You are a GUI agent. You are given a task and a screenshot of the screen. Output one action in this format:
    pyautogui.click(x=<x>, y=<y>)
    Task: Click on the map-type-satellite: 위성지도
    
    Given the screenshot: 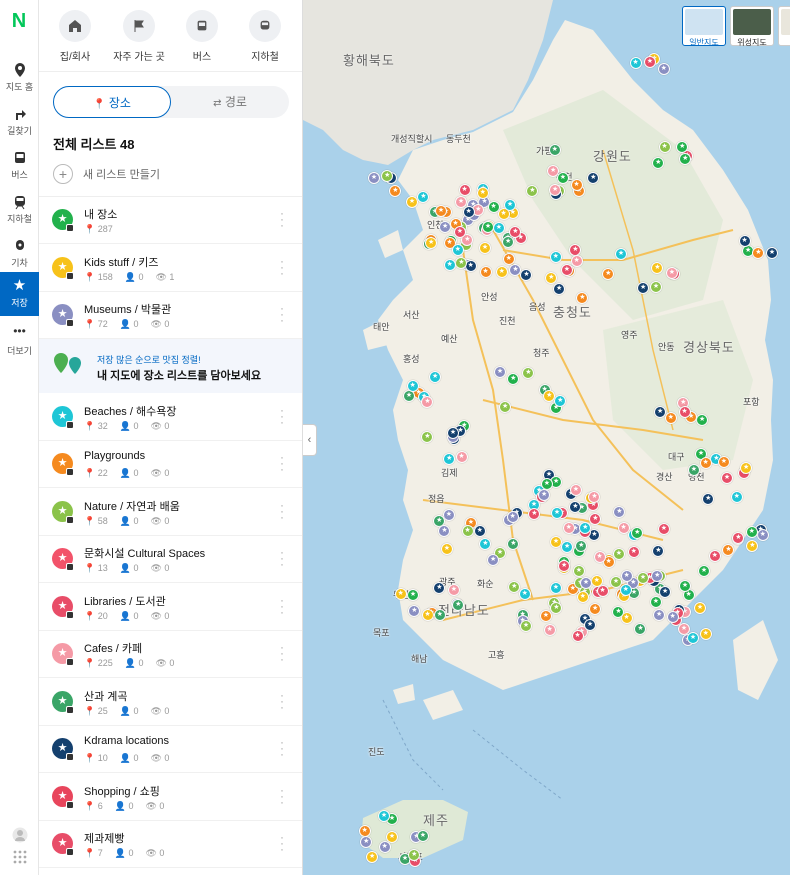 What is the action you would take?
    pyautogui.click(x=752, y=26)
    